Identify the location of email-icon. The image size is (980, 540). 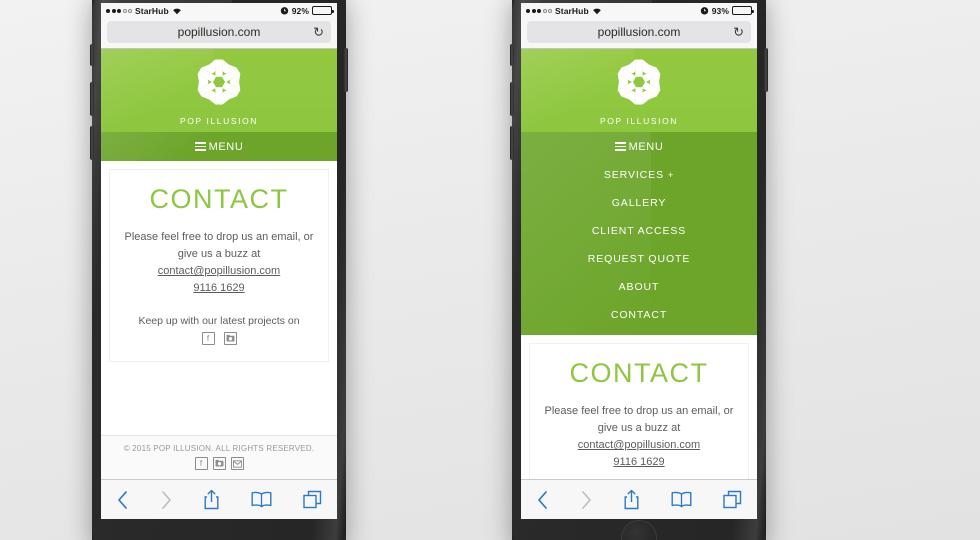
(237, 463).